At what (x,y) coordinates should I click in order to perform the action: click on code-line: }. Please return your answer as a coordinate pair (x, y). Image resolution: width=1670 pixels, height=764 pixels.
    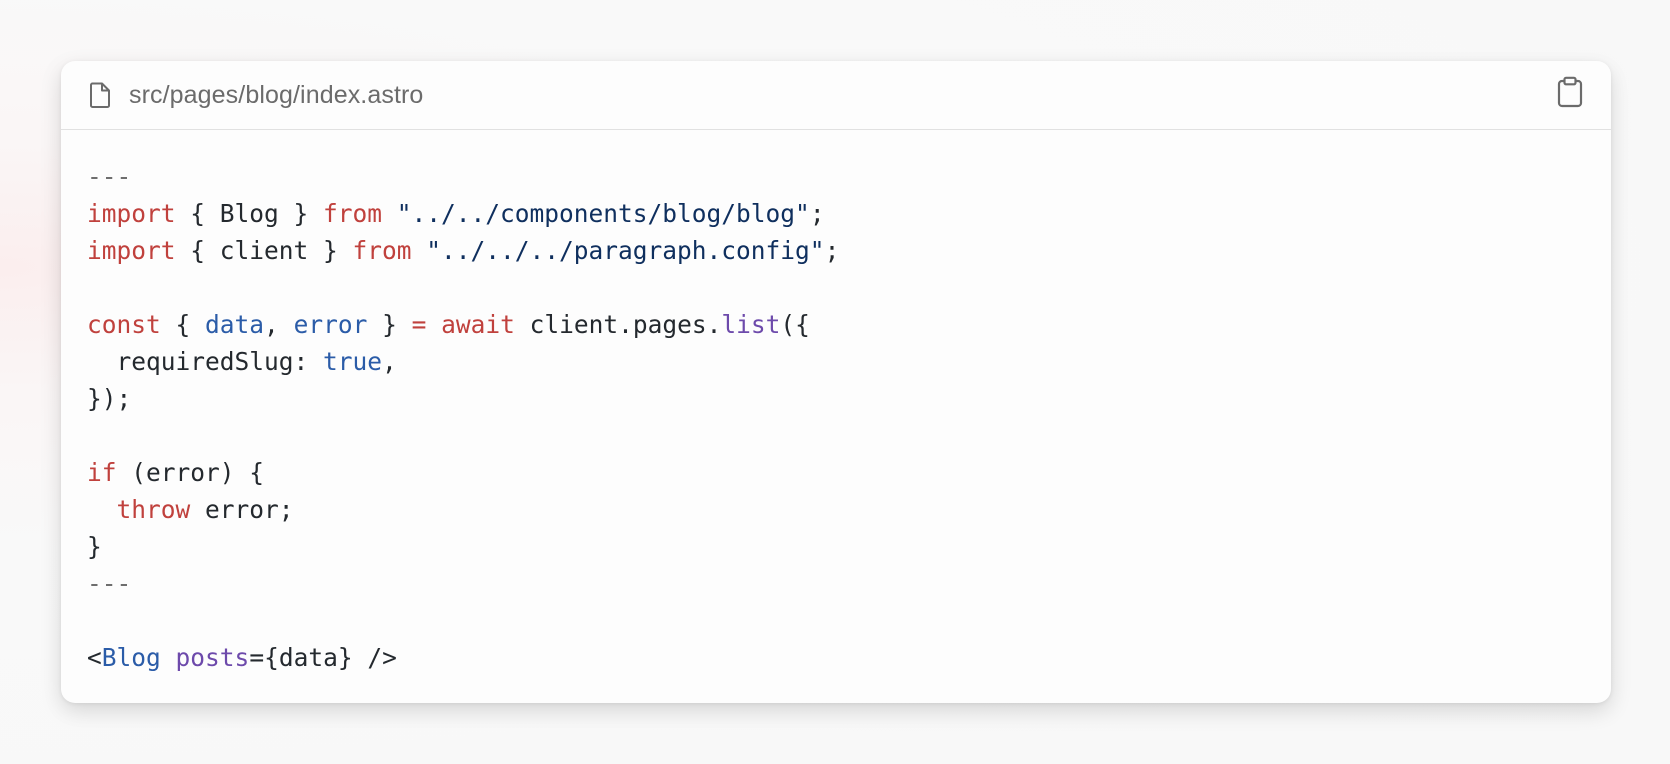
    Looking at the image, I should click on (836, 546).